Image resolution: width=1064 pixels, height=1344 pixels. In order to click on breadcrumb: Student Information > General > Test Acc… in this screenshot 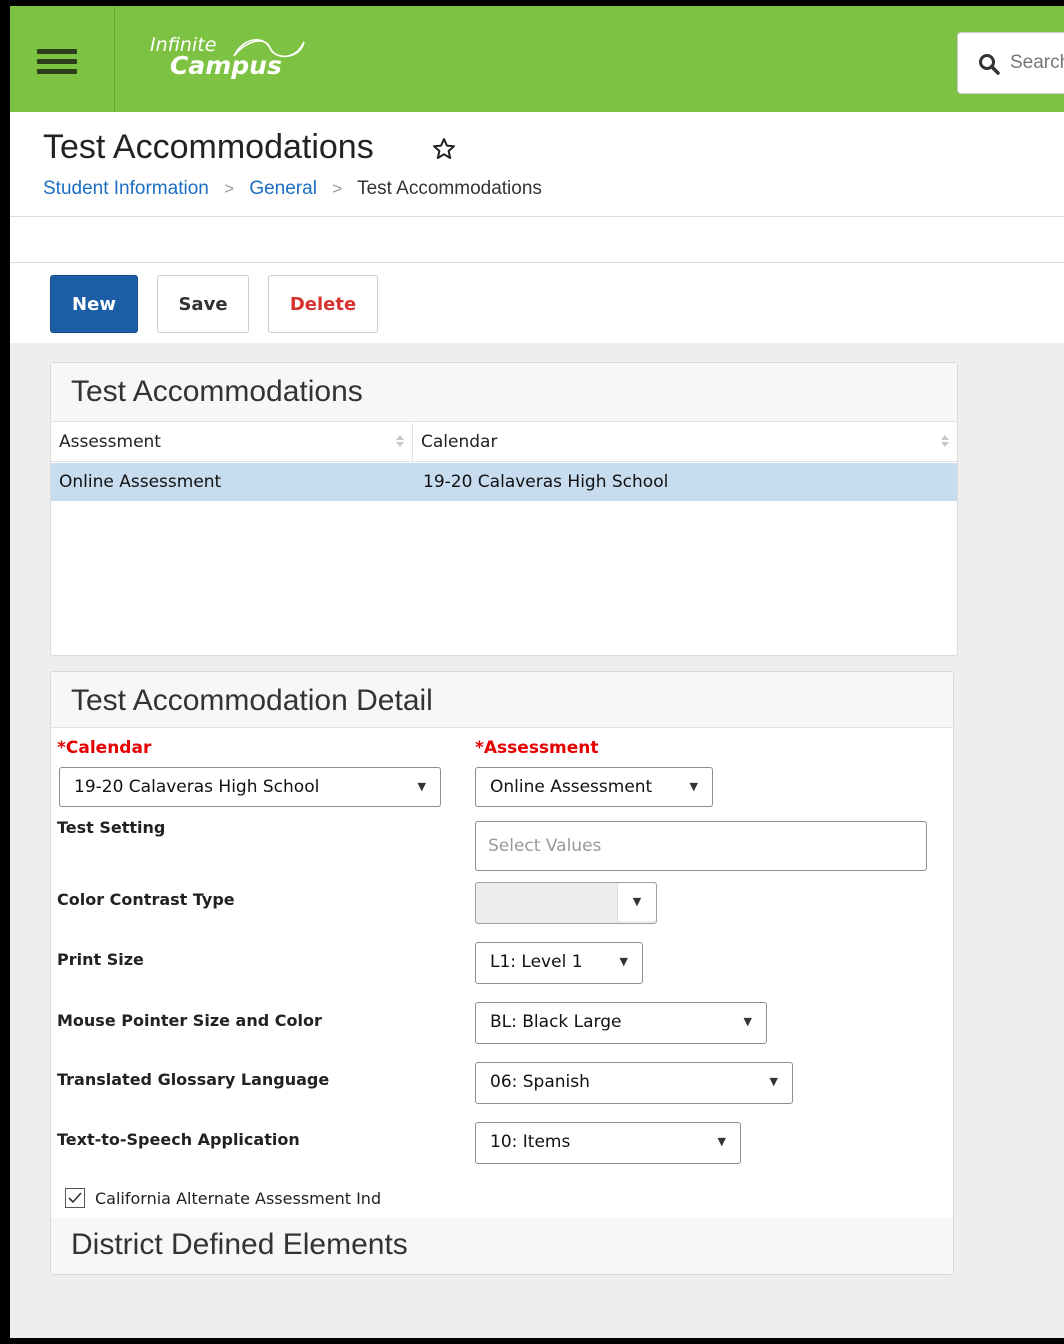, I will do `click(292, 189)`.